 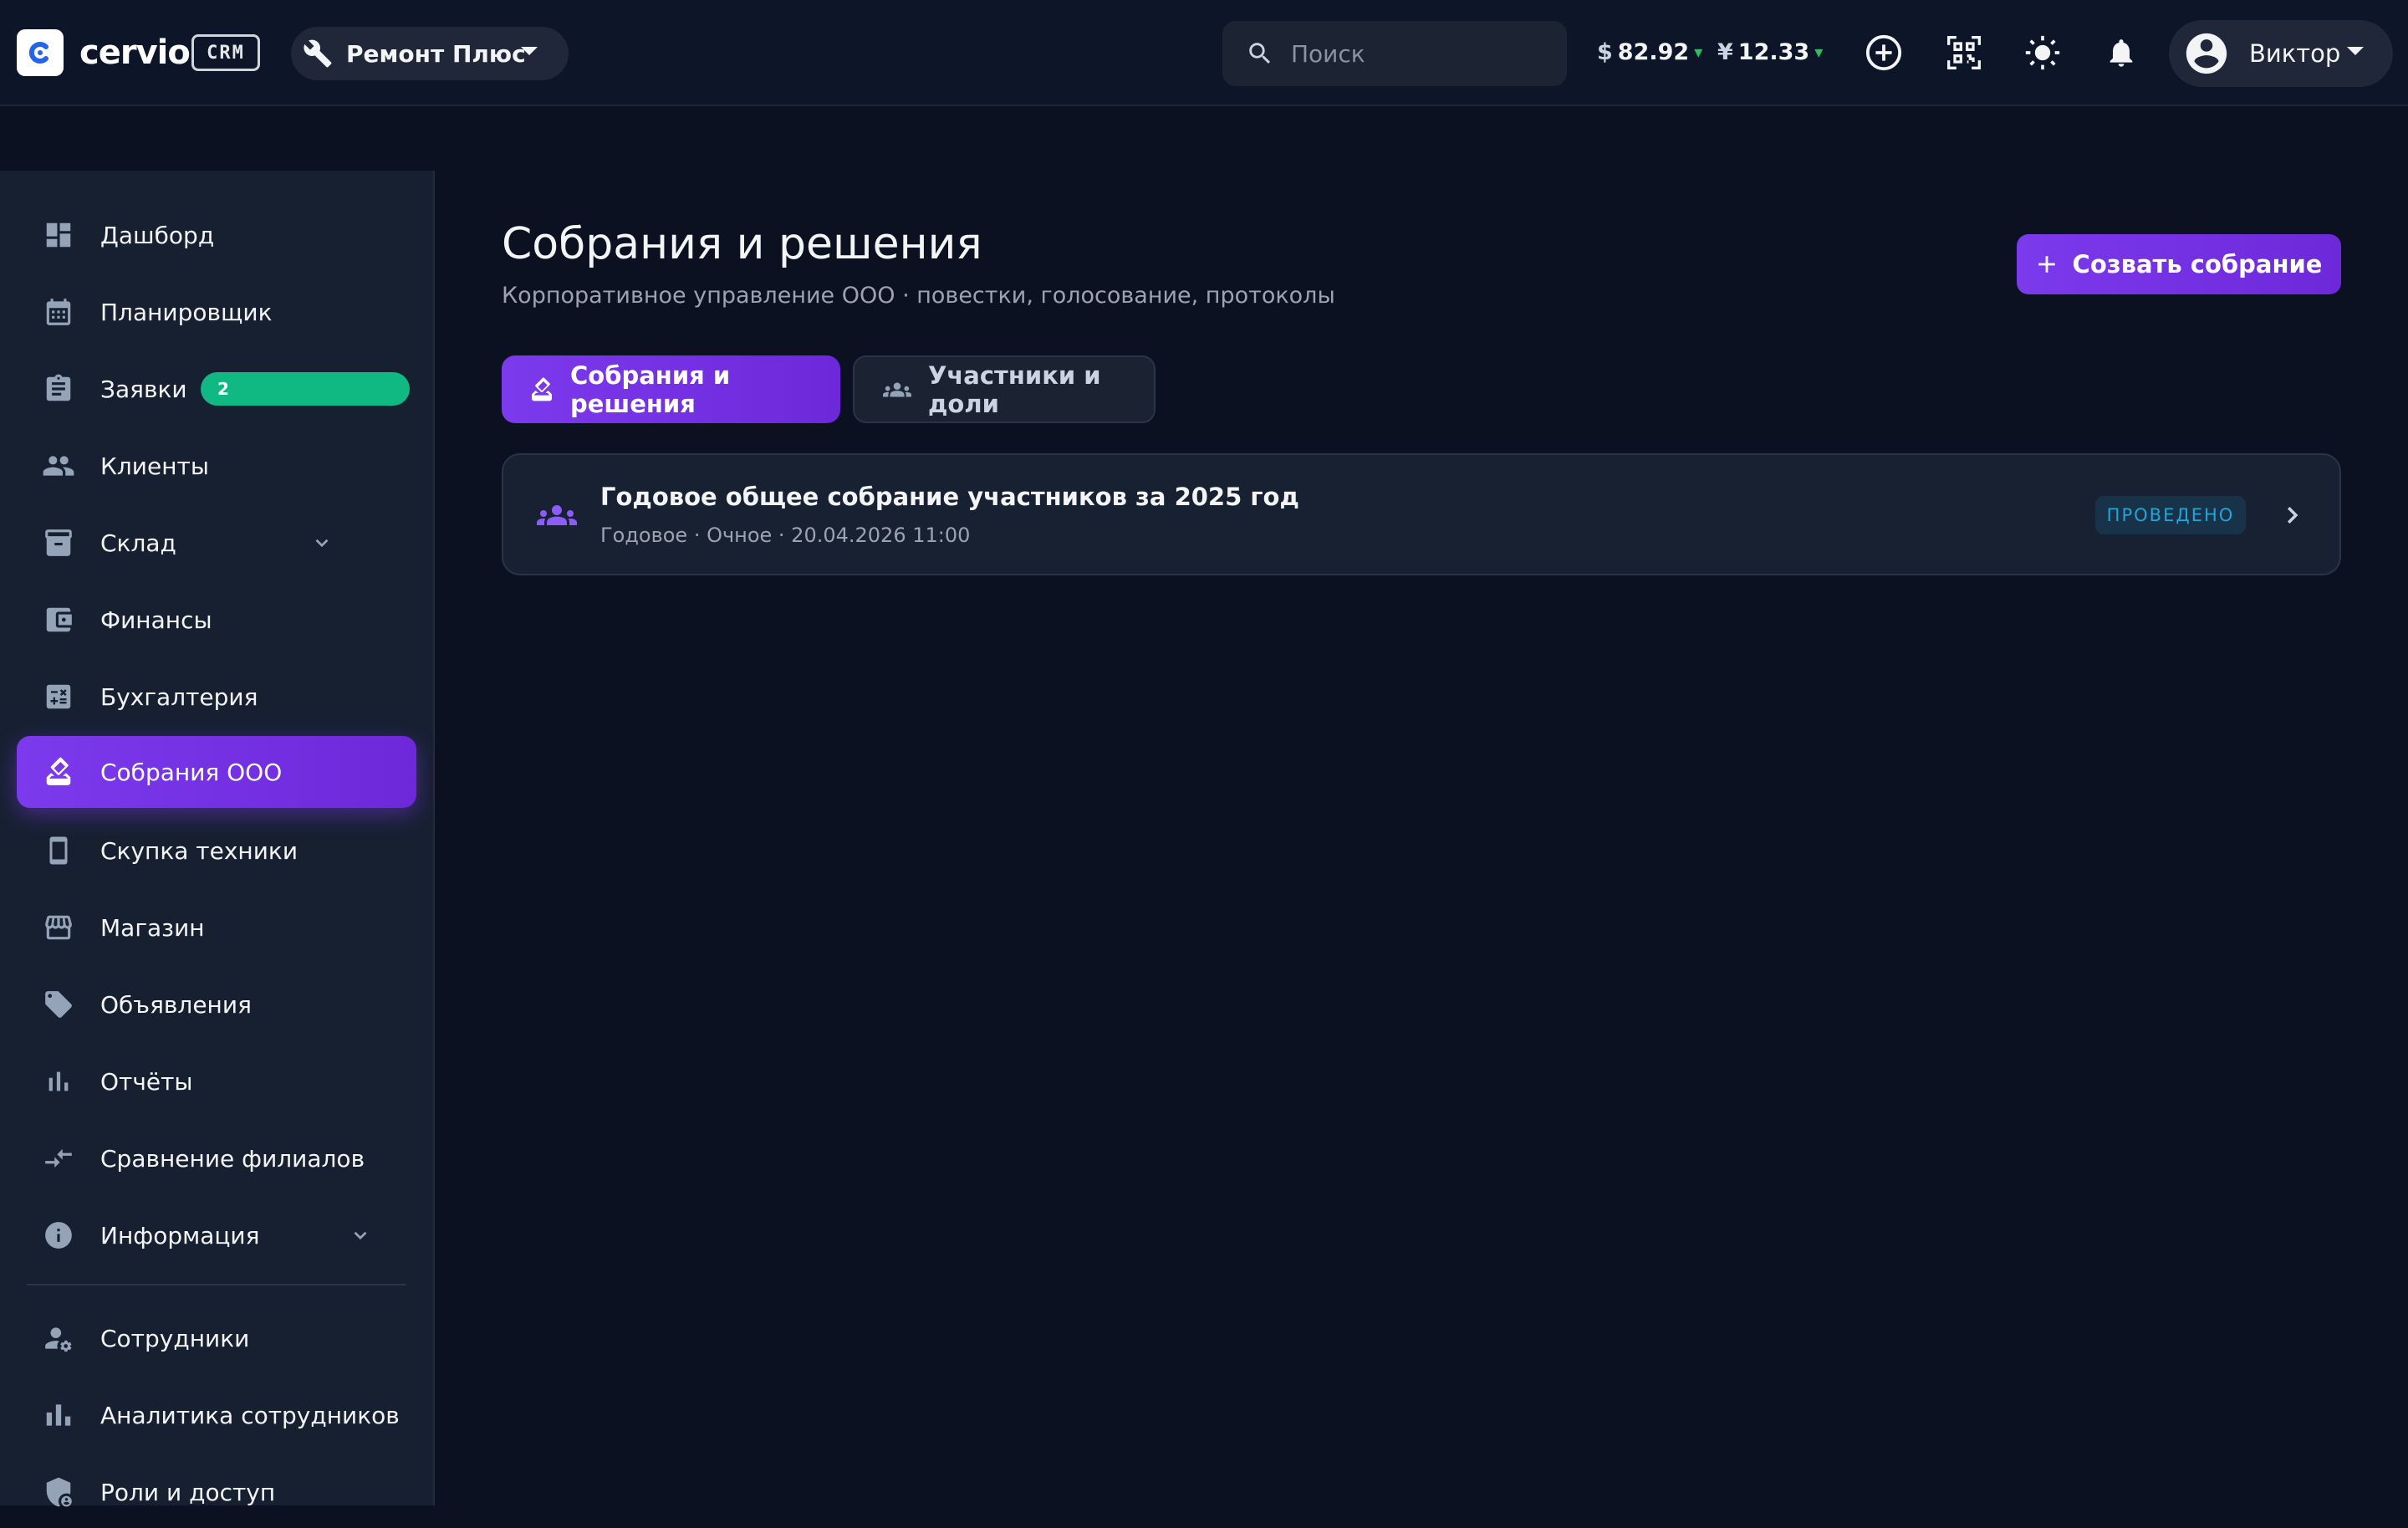 I want to click on shield-lock-icon, so click(x=59, y=1492).